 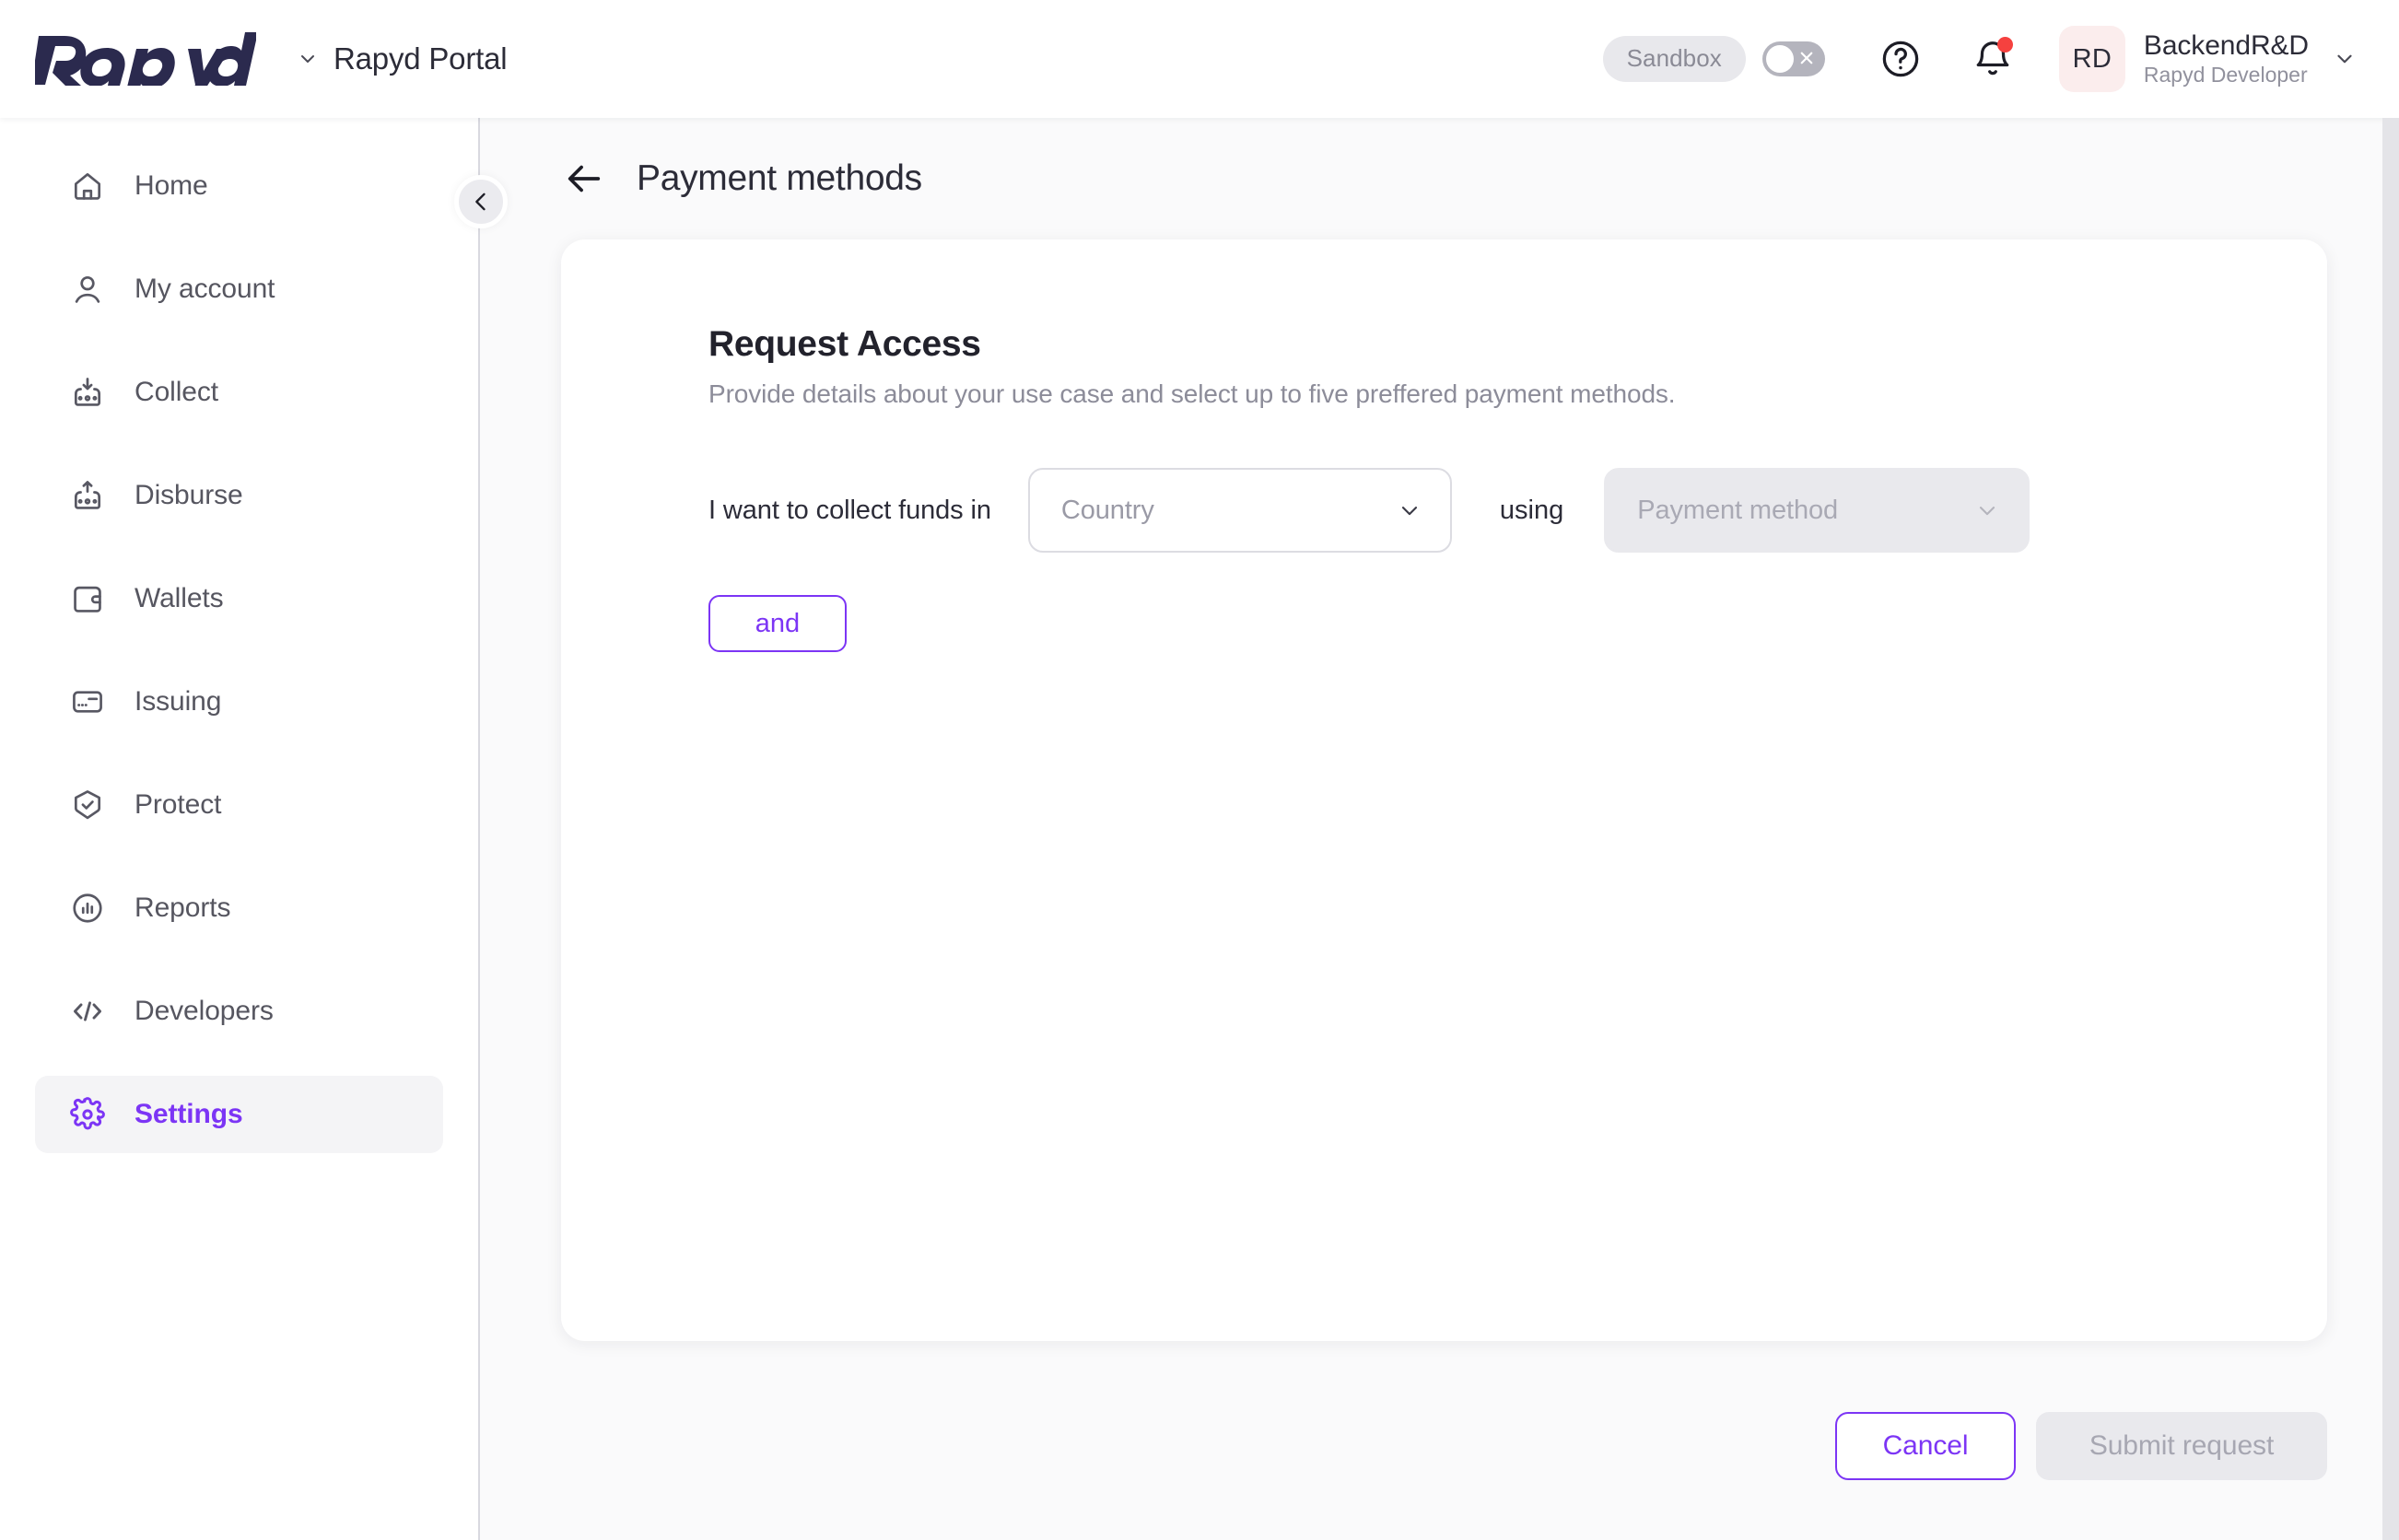 I want to click on chevron-left-icon, so click(x=480, y=201).